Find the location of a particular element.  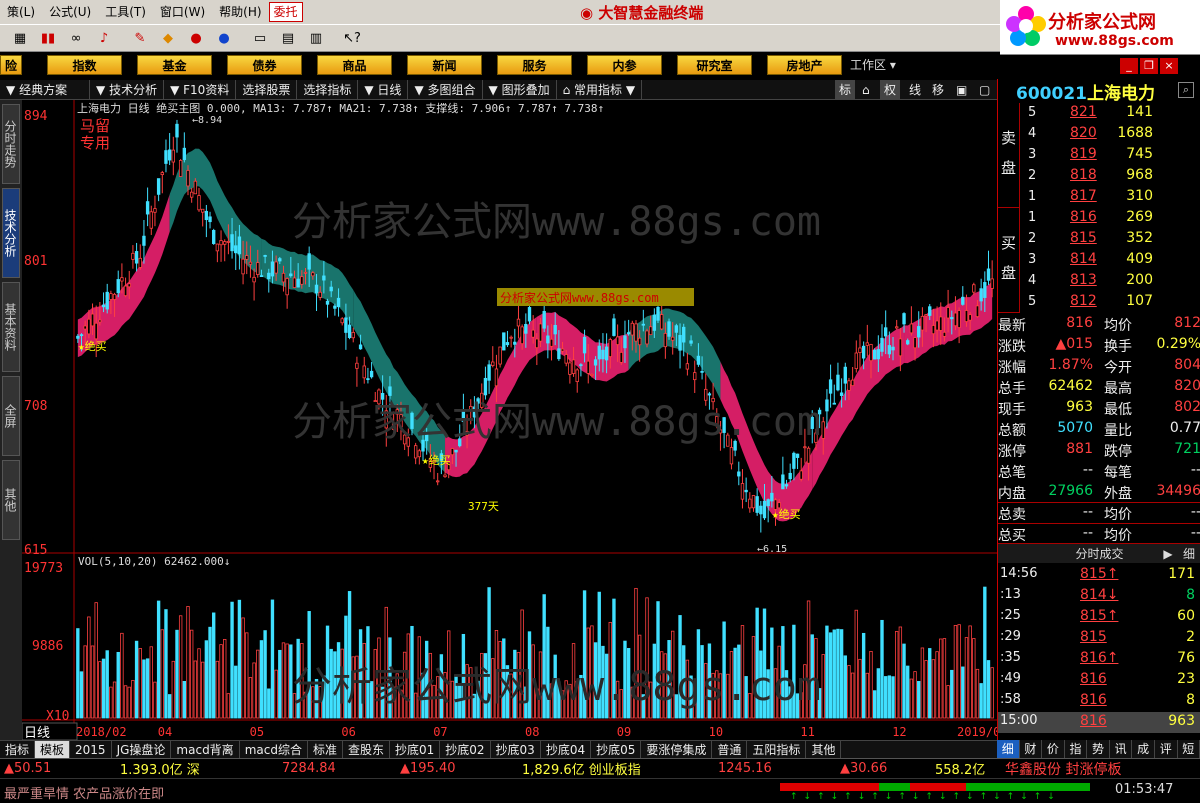

right-tab: 讯 is located at coordinates (1121, 749).